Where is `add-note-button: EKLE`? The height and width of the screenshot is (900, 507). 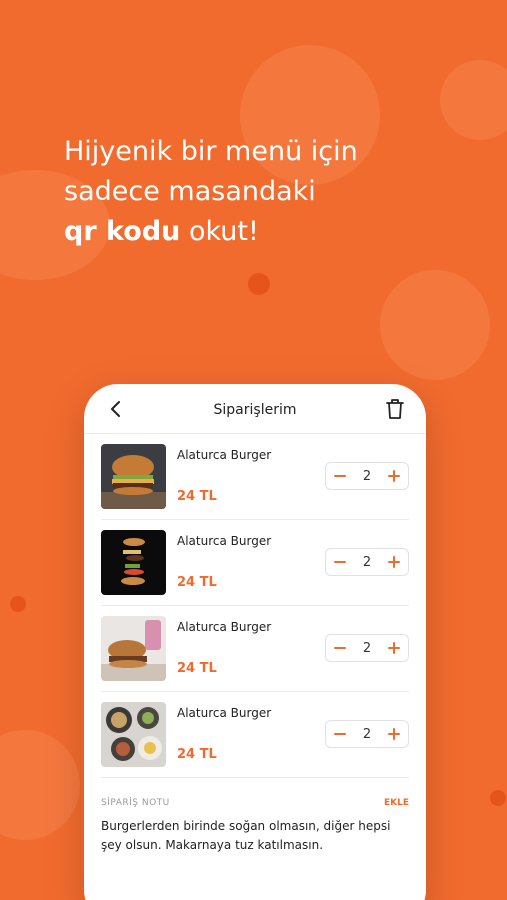 add-note-button: EKLE is located at coordinates (396, 803).